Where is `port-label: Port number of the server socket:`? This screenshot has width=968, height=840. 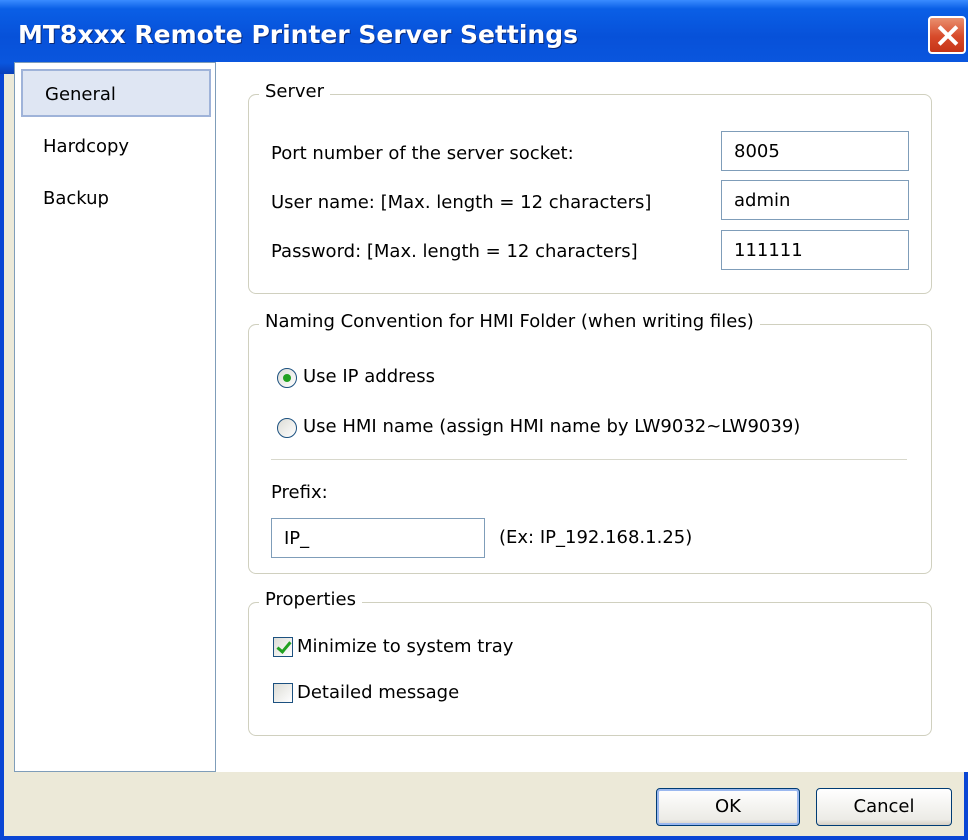
port-label: Port number of the server socket: is located at coordinates (422, 153).